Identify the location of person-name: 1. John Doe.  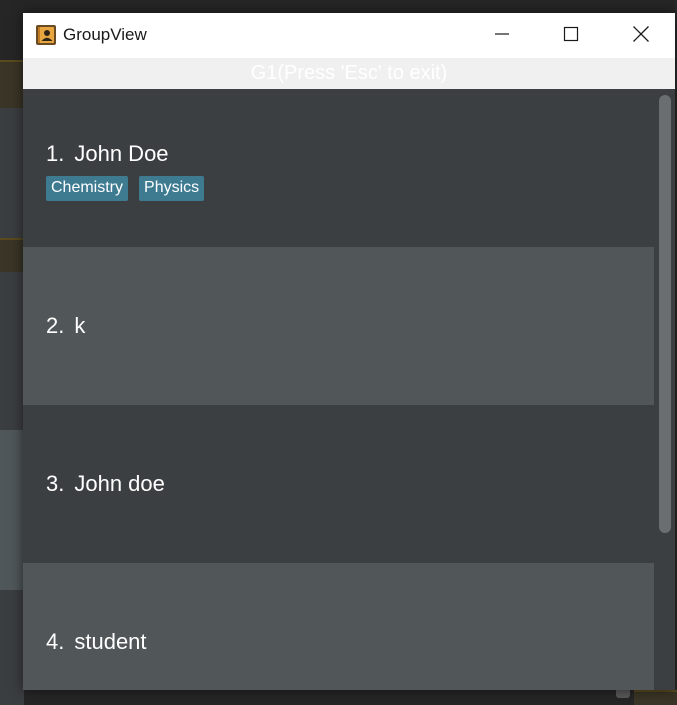
(107, 154).